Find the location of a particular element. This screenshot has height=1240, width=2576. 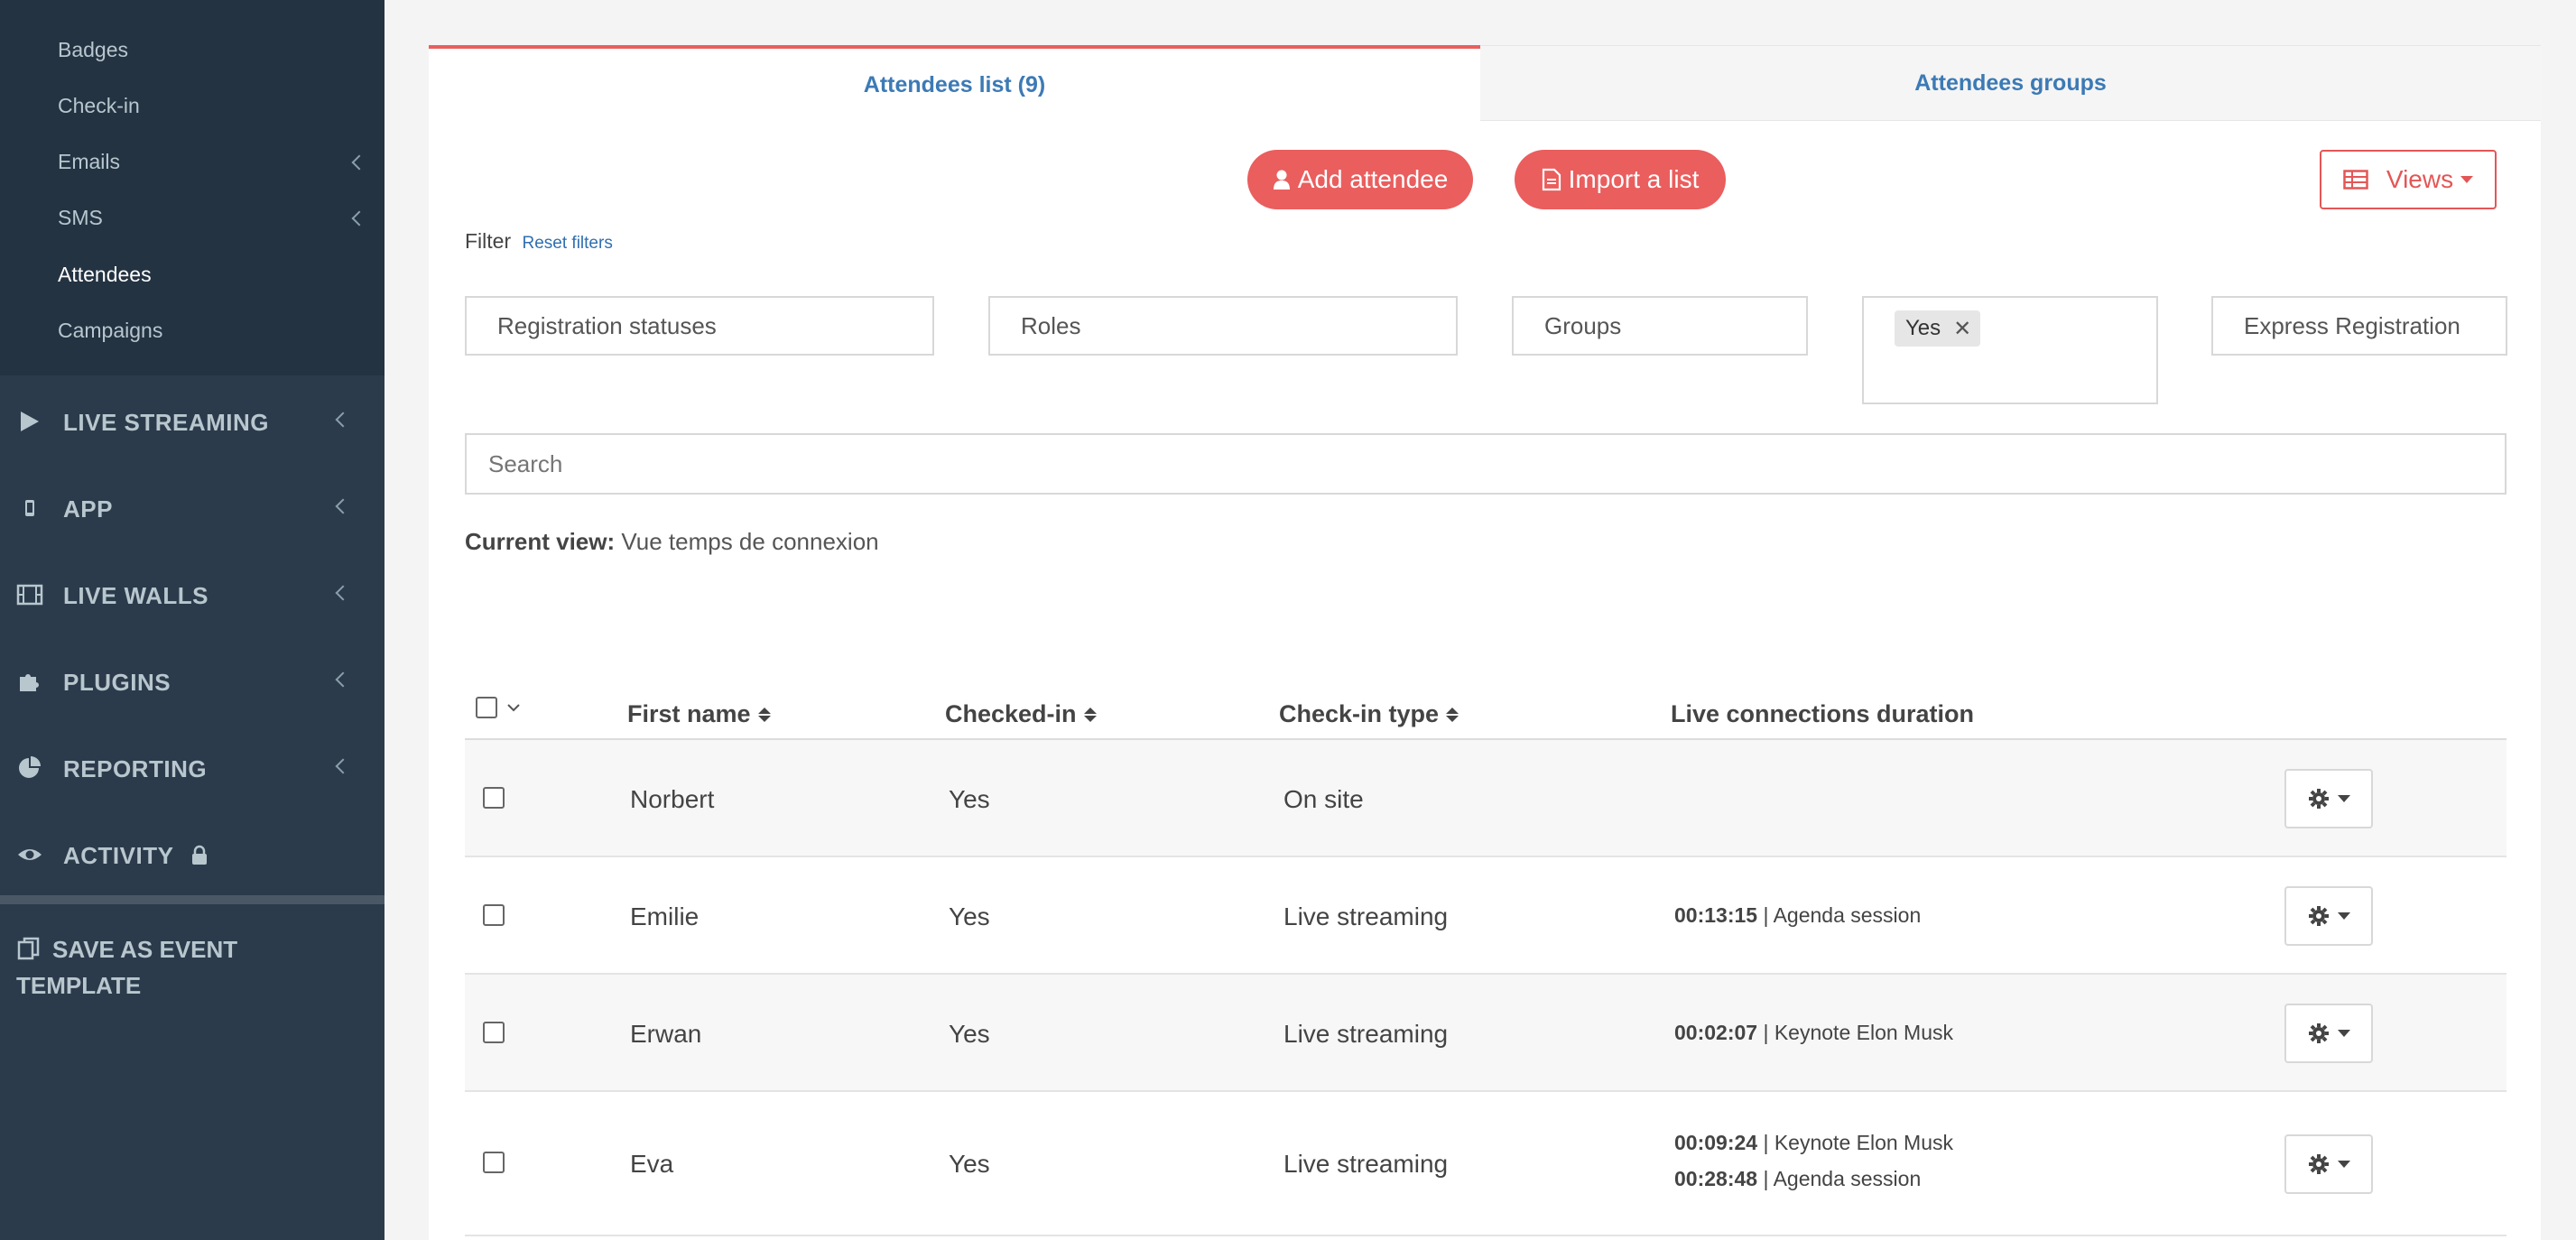

sidebar-subitem-checkin: Check-in is located at coordinates (99, 106).